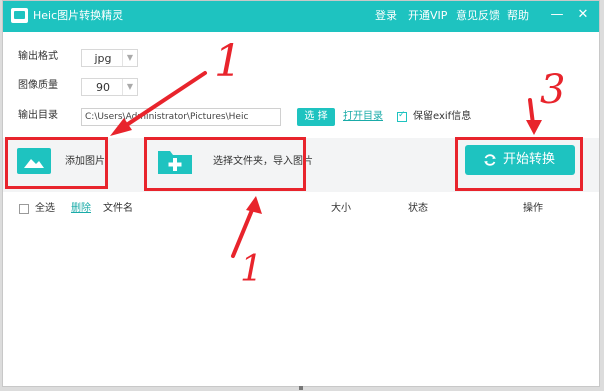 The width and height of the screenshot is (604, 391). What do you see at coordinates (553, 90) in the screenshot?
I see `annotation-number-3: 3` at bounding box center [553, 90].